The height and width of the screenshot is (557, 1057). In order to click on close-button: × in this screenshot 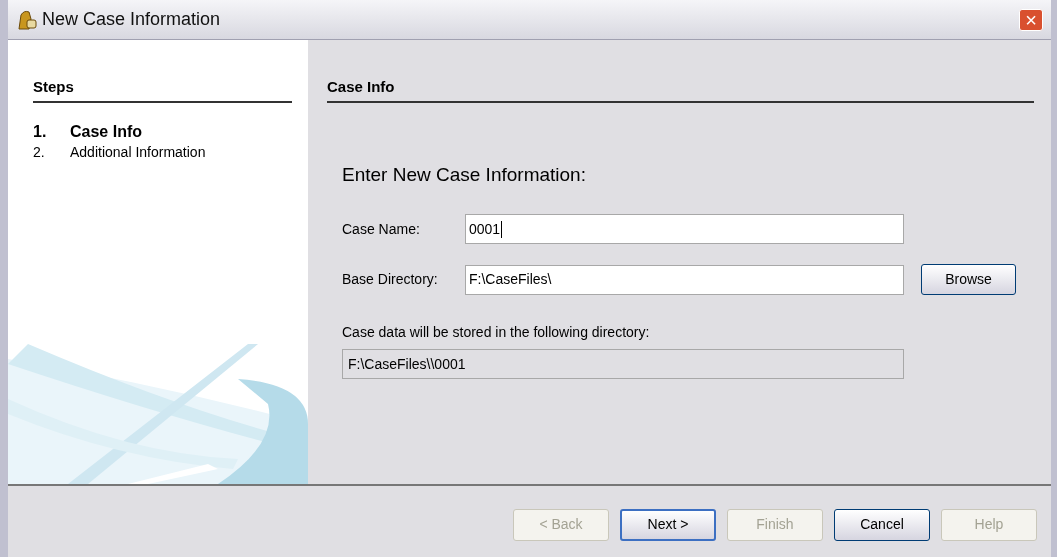, I will do `click(1031, 19)`.